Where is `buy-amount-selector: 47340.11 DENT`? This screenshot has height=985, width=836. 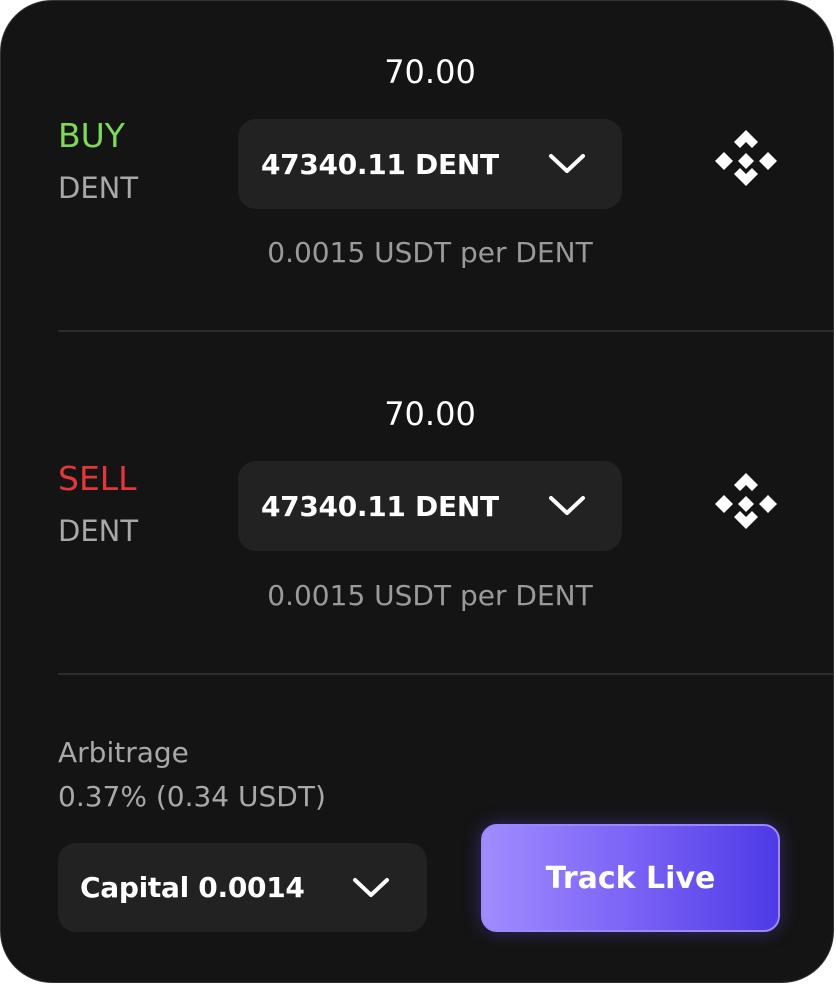 buy-amount-selector: 47340.11 DENT is located at coordinates (430, 164).